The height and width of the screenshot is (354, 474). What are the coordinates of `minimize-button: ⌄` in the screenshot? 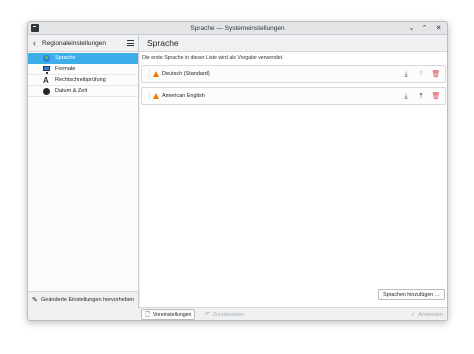 It's located at (411, 28).